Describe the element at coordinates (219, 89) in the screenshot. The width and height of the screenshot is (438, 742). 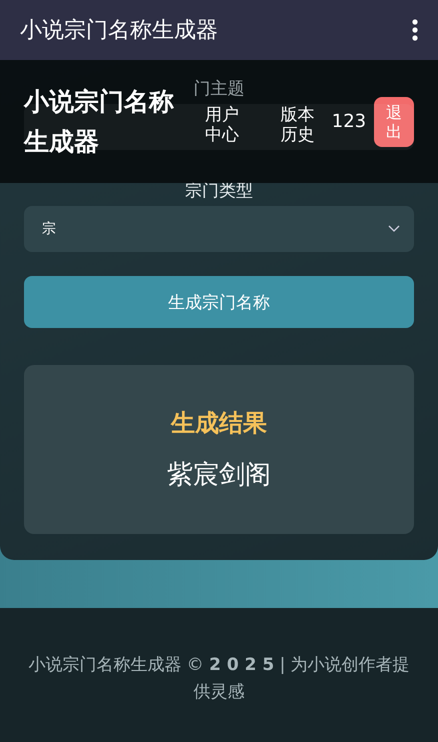
I see `field-label: 门主题` at that location.